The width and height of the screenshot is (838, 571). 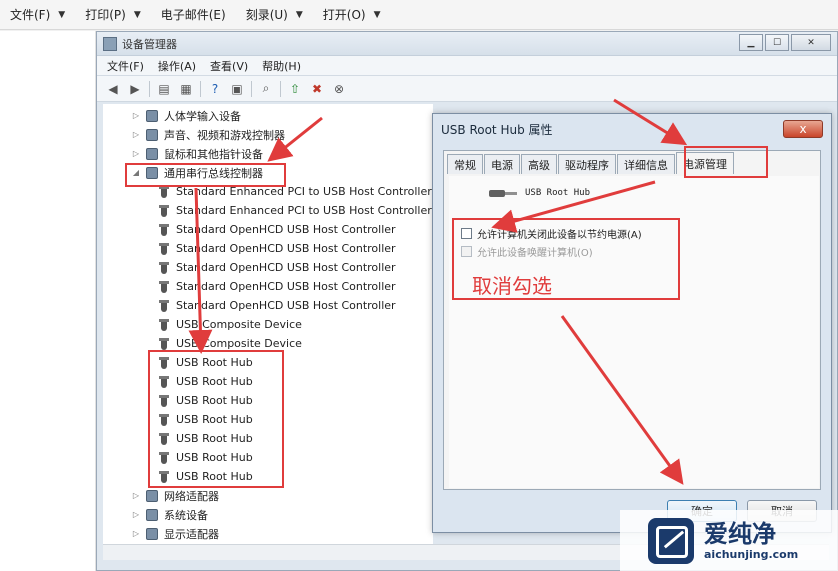 What do you see at coordinates (191, 496) in the screenshot?
I see `tree-item-label: 网络适配器` at bounding box center [191, 496].